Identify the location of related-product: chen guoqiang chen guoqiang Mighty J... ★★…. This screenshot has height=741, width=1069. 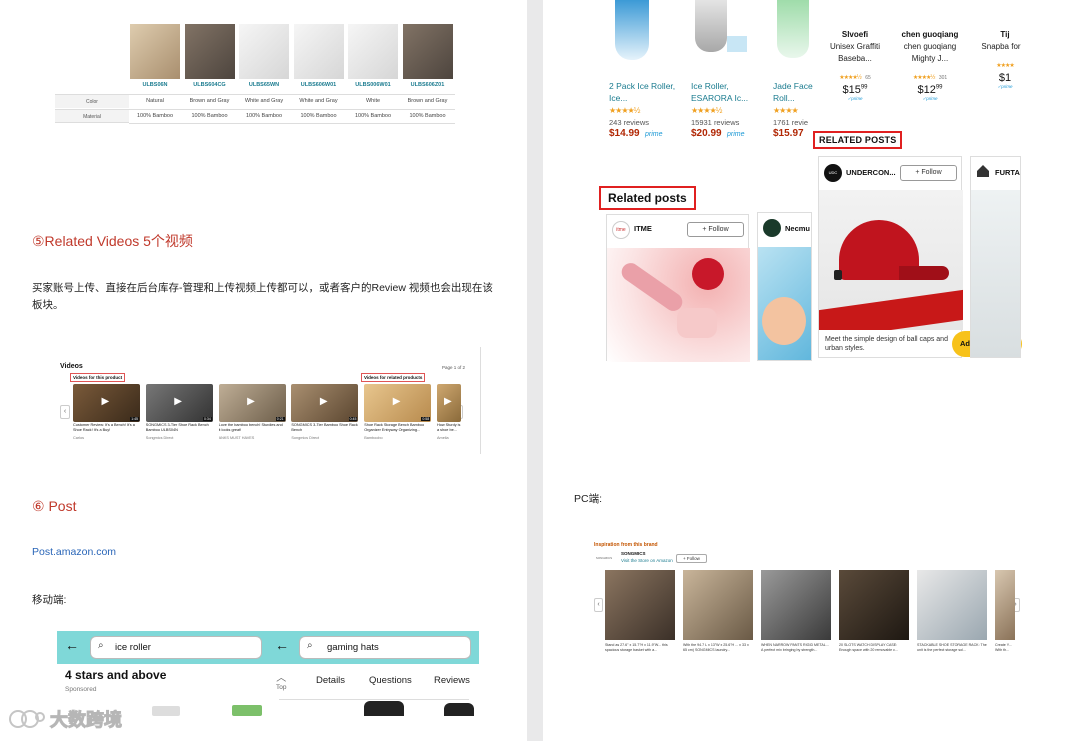
(930, 70).